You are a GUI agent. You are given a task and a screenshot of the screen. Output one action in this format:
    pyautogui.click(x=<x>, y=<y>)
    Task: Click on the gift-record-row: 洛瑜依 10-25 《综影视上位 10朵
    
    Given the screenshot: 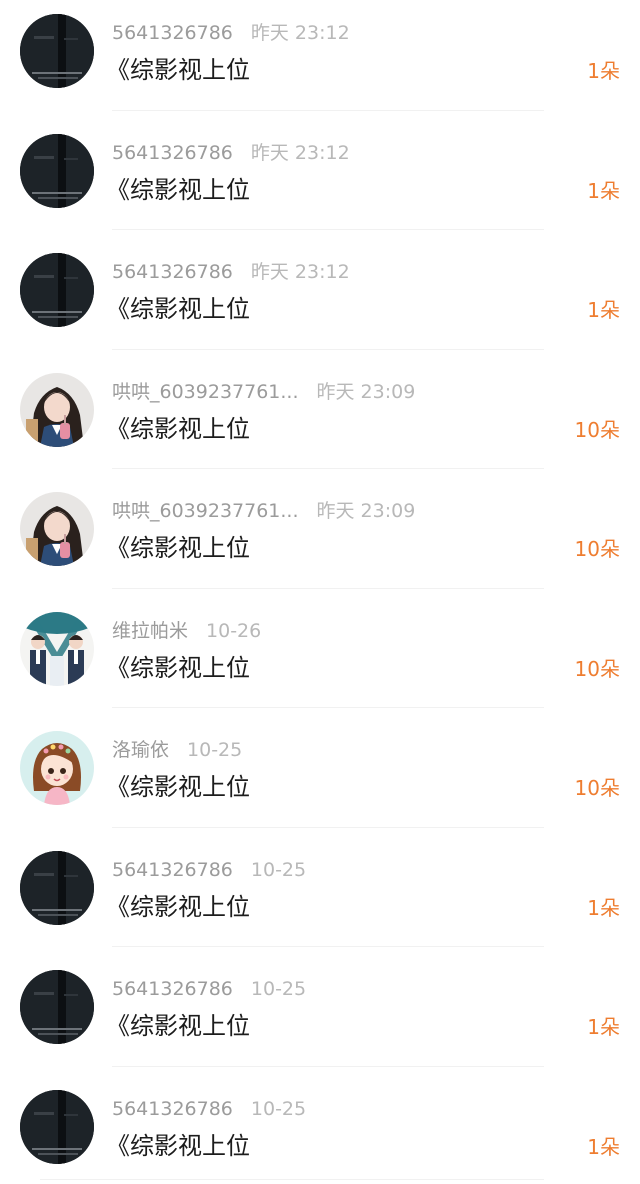 What is the action you would take?
    pyautogui.click(x=320, y=777)
    